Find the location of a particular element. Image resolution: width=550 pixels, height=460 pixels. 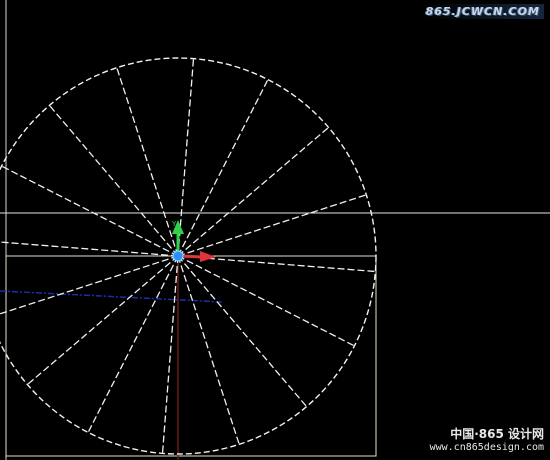

ucs-y-label: Y is located at coordinates (174, 224).